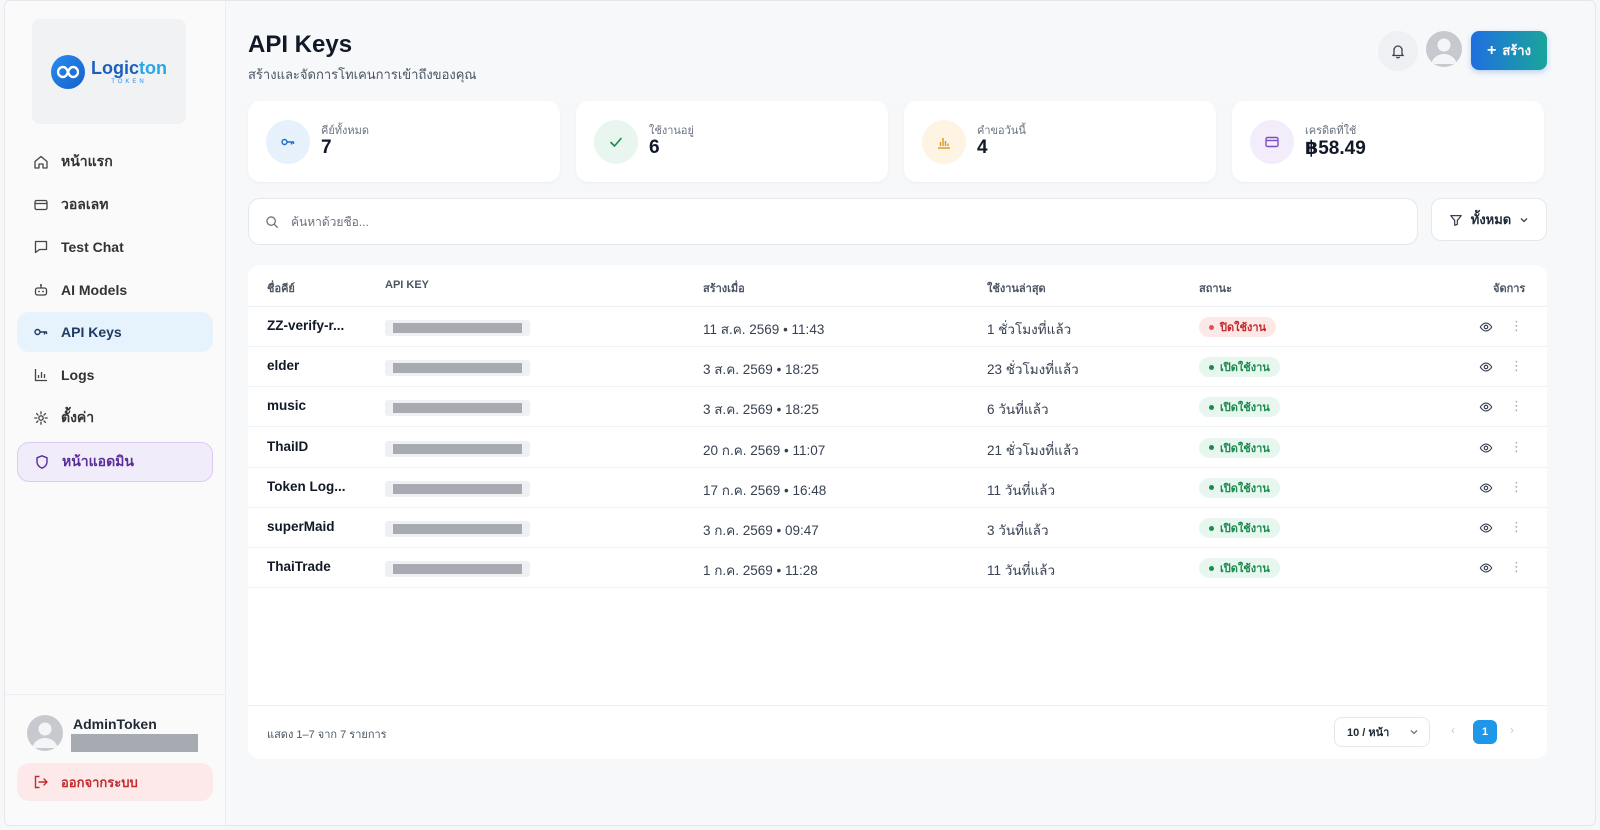 This screenshot has height=830, width=1600. I want to click on sidebar-item-test-chat: Test Chat, so click(115, 247).